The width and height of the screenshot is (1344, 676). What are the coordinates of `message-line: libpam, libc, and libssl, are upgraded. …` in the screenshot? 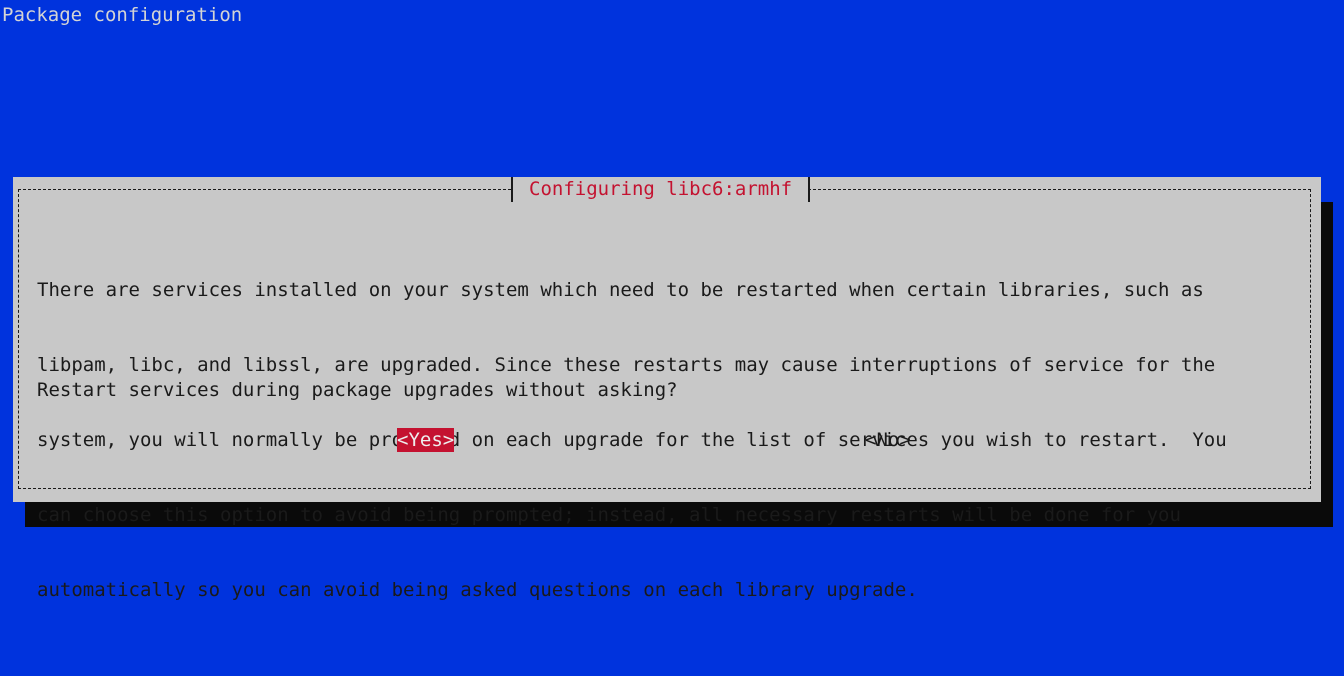 It's located at (626, 365).